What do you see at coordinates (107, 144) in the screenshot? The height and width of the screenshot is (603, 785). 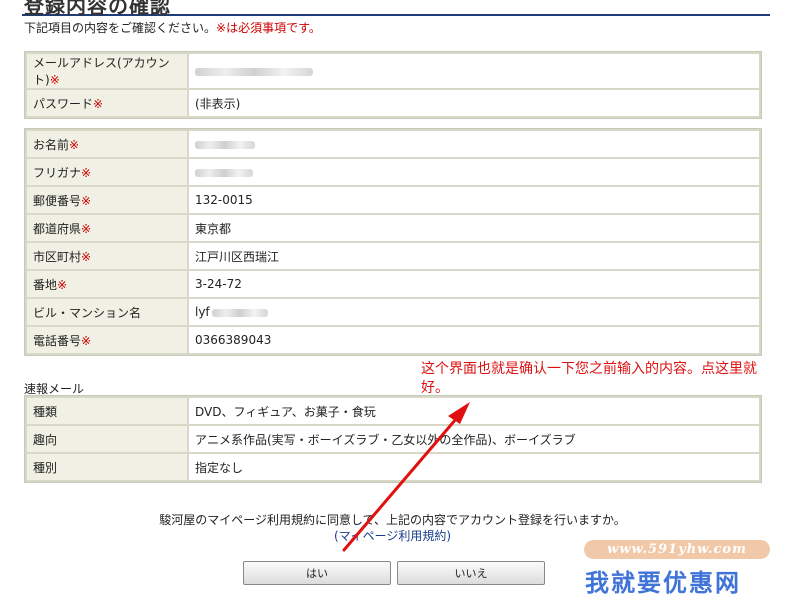 I see `name-label-cell: お名前※` at bounding box center [107, 144].